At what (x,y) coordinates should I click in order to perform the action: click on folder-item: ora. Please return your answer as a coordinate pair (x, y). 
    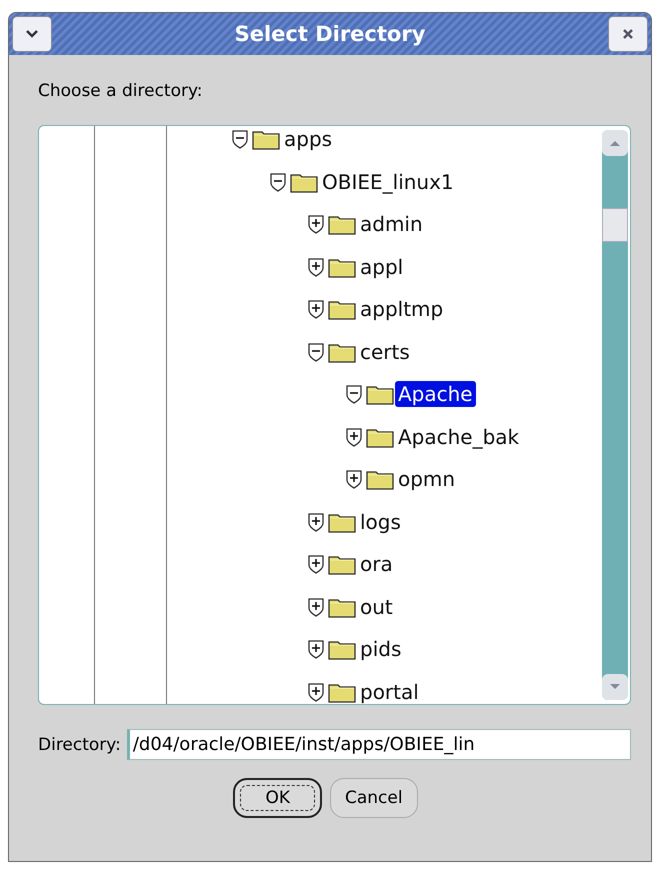
    Looking at the image, I should click on (376, 564).